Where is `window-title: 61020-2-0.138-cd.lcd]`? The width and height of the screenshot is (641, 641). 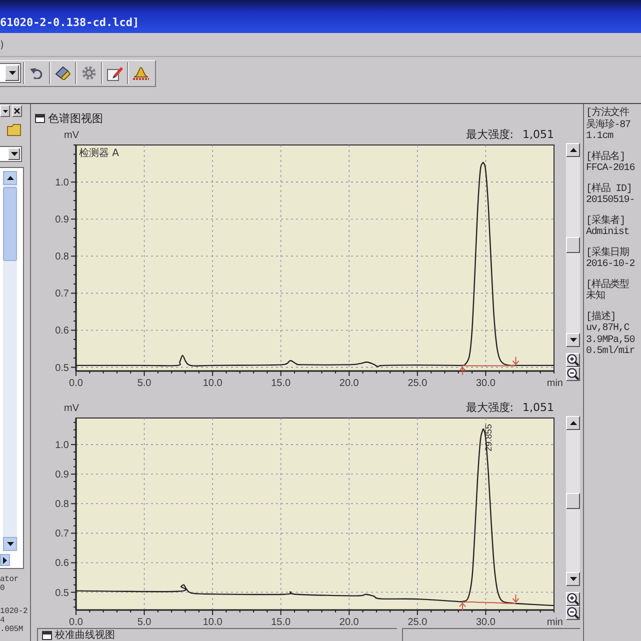
window-title: 61020-2-0.138-cd.lcd] is located at coordinates (70, 22).